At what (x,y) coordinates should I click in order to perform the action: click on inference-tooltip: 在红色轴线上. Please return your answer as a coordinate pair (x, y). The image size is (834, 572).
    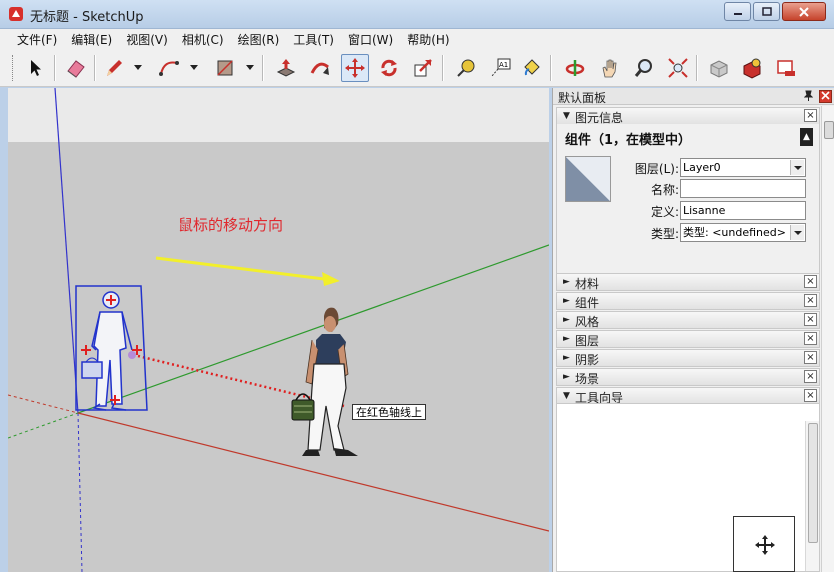
    Looking at the image, I should click on (389, 412).